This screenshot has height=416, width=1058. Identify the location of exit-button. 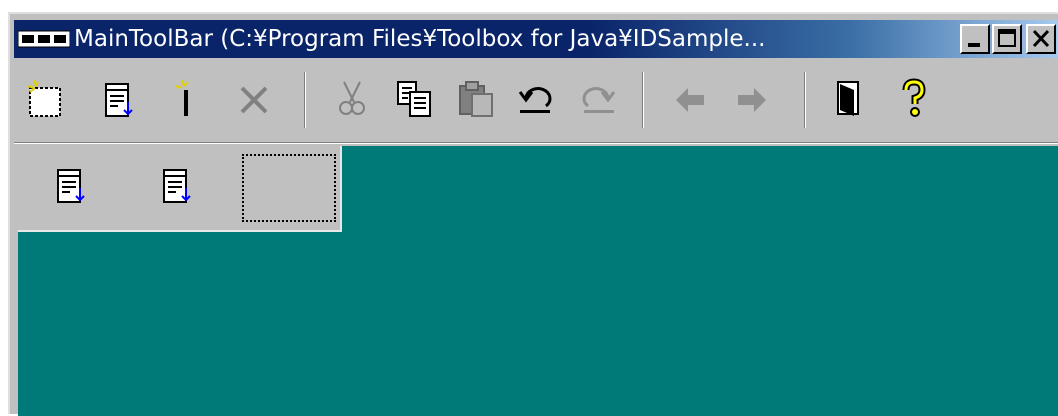
(850, 98).